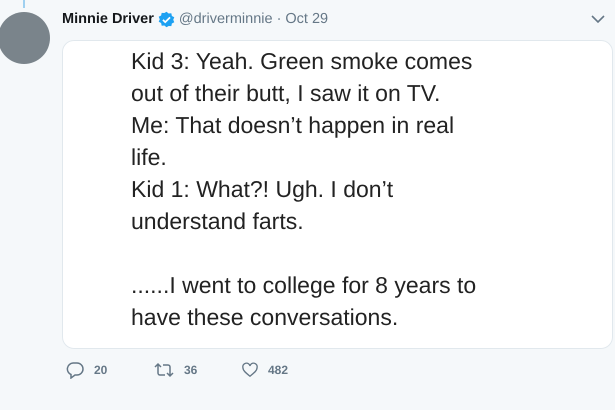 The image size is (615, 410). What do you see at coordinates (292, 125) in the screenshot?
I see `image-text-line: Me: That doesn’t happen in real` at bounding box center [292, 125].